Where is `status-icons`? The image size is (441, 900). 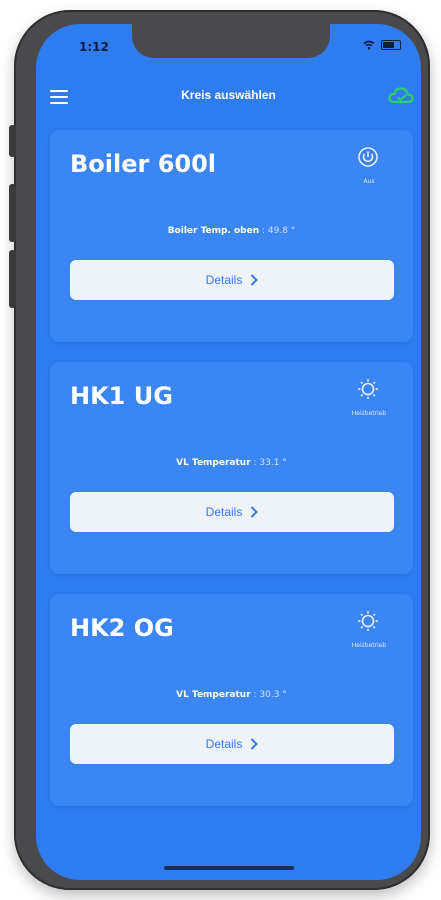 status-icons is located at coordinates (382, 45).